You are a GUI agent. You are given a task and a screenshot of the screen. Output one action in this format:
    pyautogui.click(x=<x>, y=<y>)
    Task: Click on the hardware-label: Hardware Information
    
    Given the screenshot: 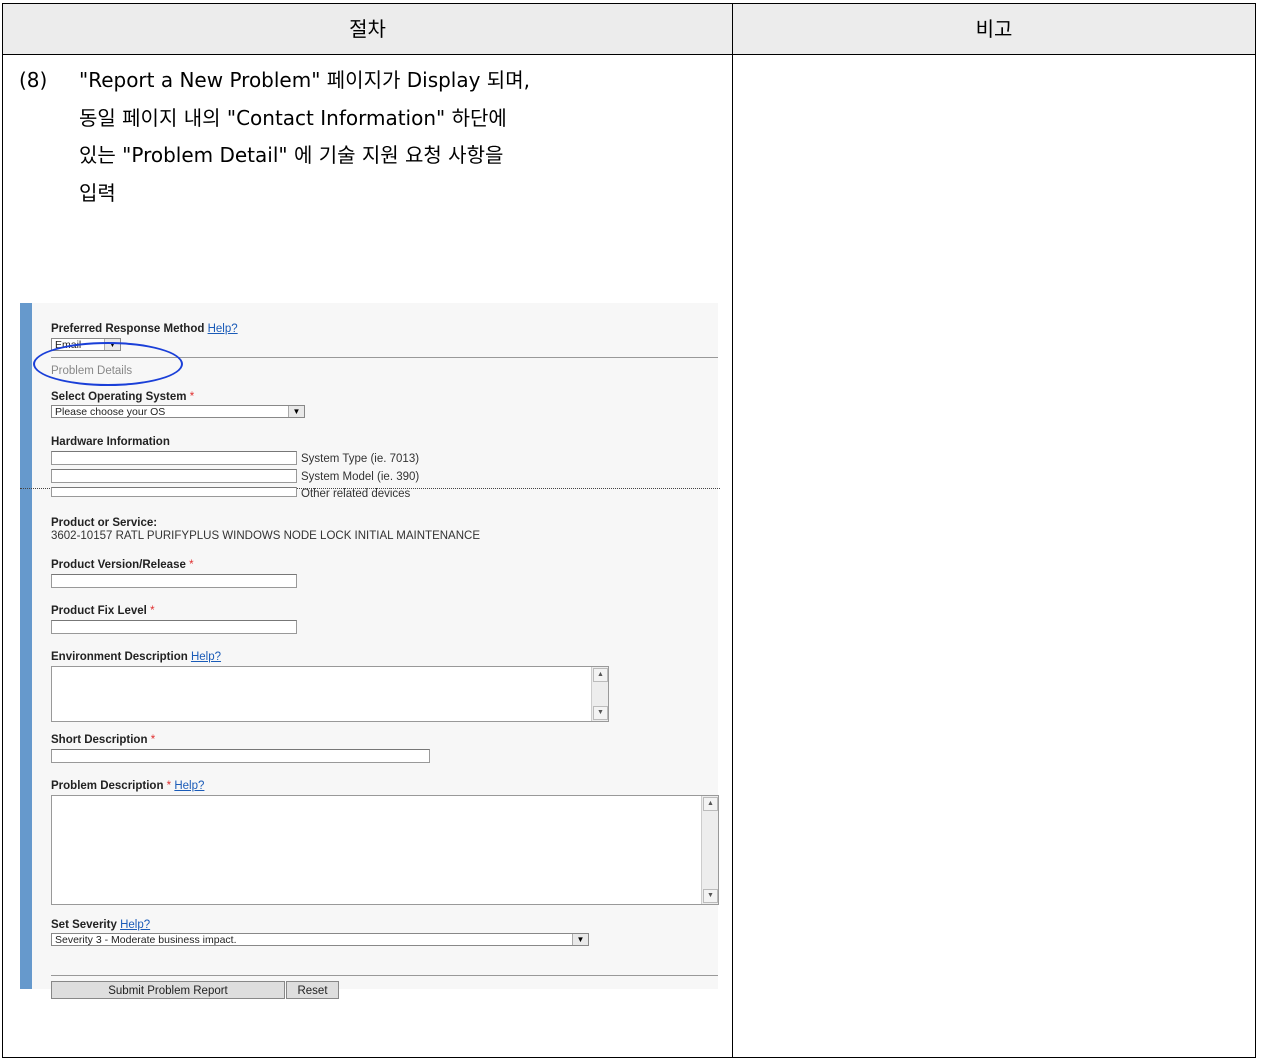 What is the action you would take?
    pyautogui.click(x=110, y=442)
    